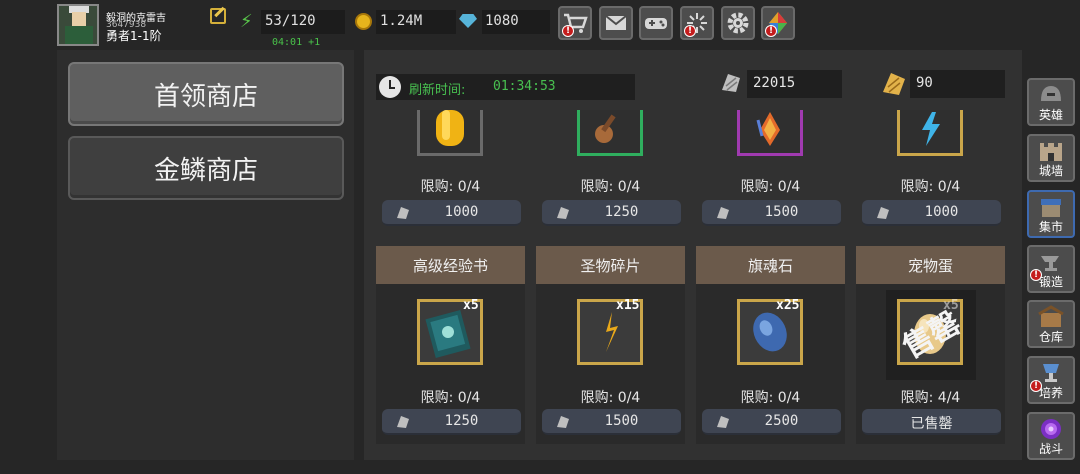 Image resolution: width=1080 pixels, height=474 pixels. I want to click on gem-value: 1080, so click(502, 21).